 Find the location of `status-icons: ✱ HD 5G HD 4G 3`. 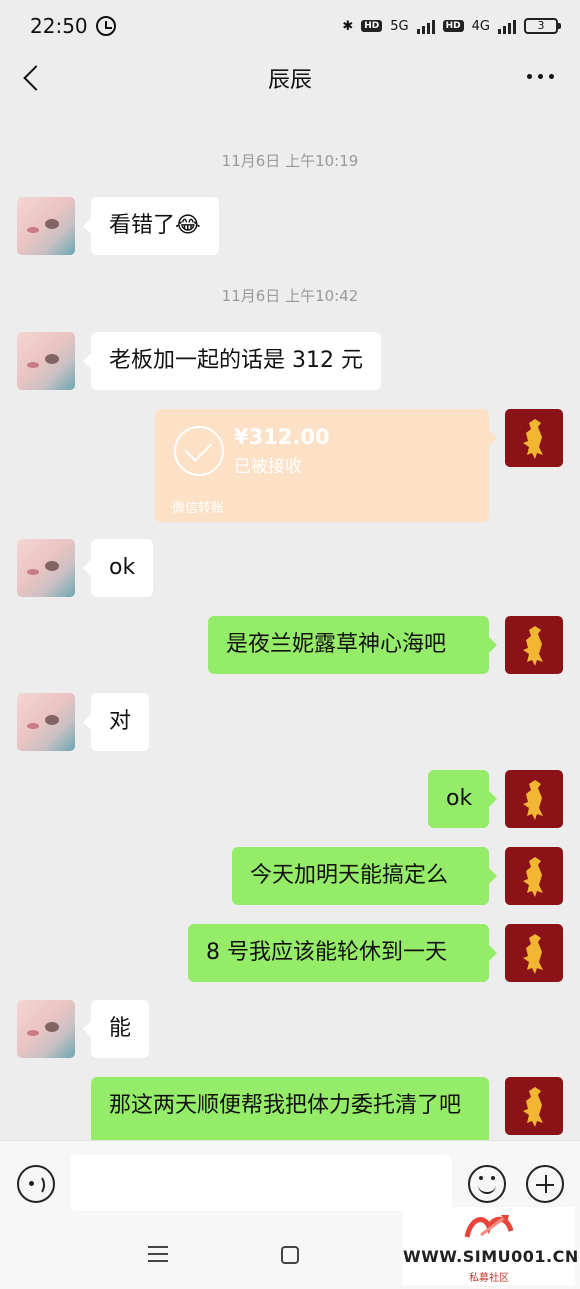

status-icons: ✱ HD 5G HD 4G 3 is located at coordinates (451, 26).